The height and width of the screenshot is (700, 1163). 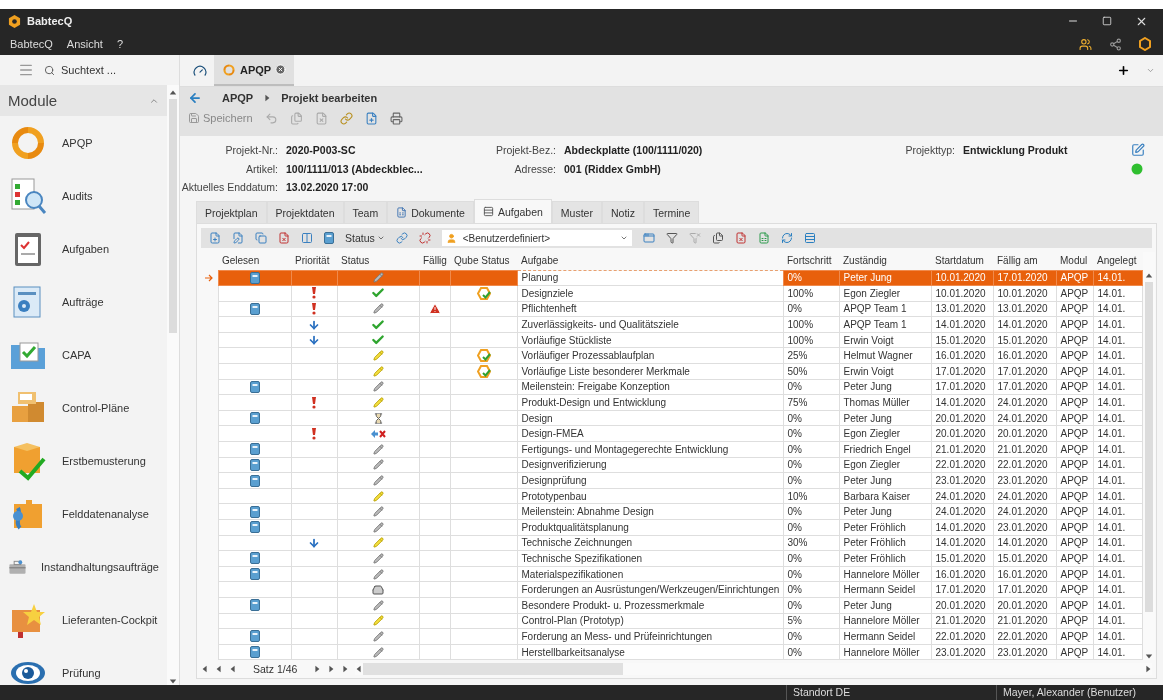 What do you see at coordinates (536, 238) in the screenshot?
I see `filter-dropdown: <Benutzerdefiniert>` at bounding box center [536, 238].